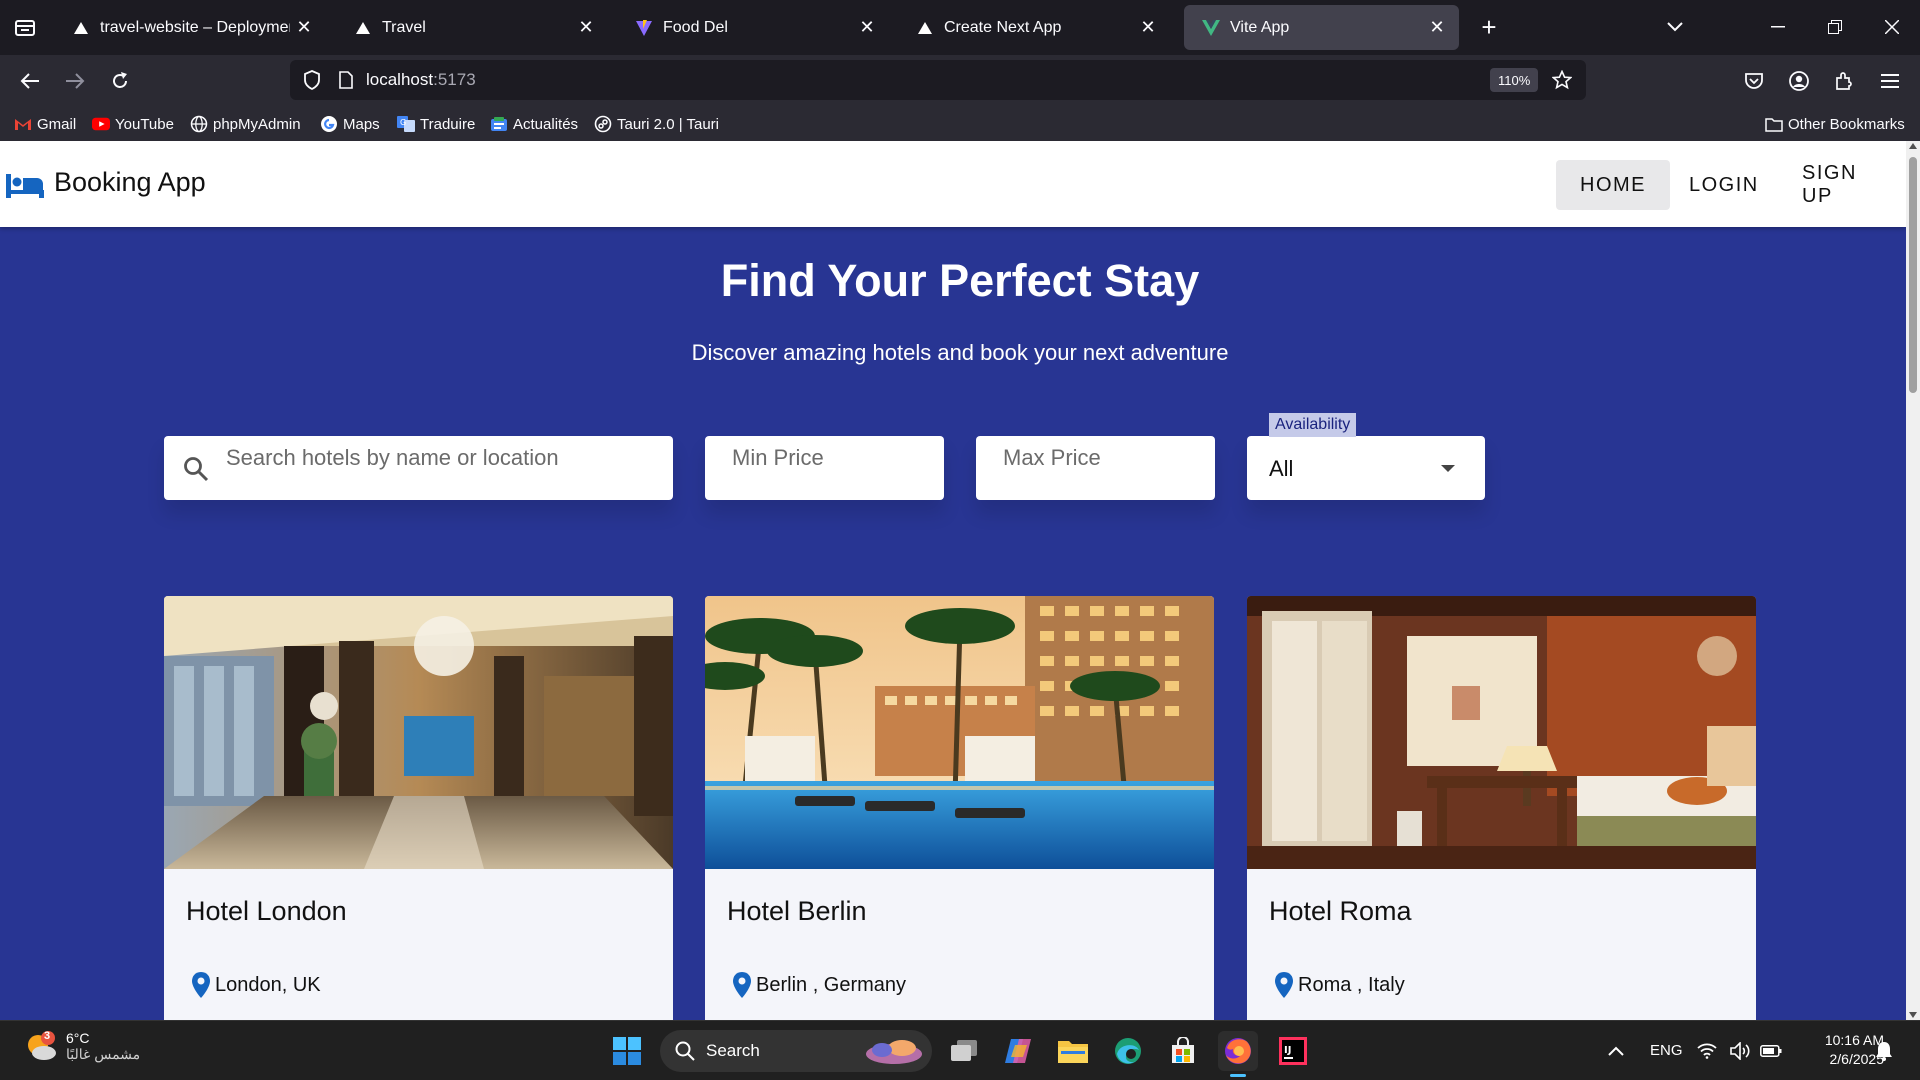 Image resolution: width=1920 pixels, height=1080 pixels. What do you see at coordinates (1774, 124) in the screenshot?
I see `folder-icon` at bounding box center [1774, 124].